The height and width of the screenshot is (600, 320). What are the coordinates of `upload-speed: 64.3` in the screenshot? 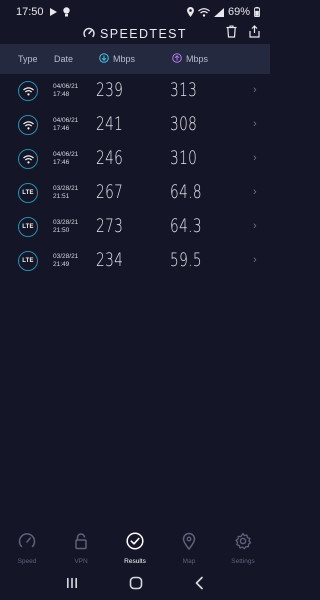 It's located at (186, 226).